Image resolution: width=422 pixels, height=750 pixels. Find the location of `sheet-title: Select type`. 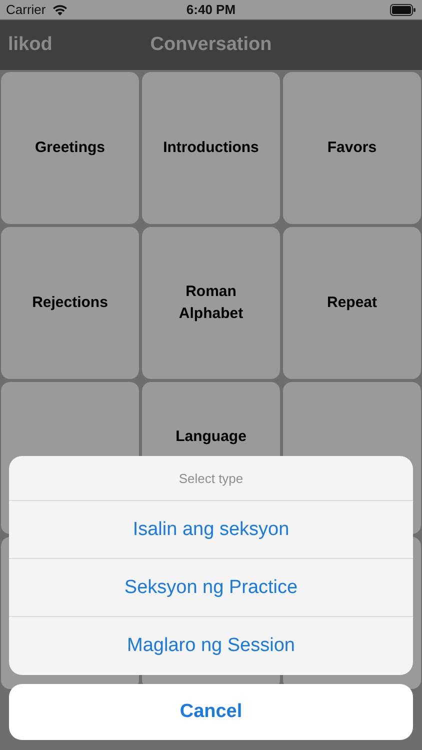

sheet-title: Select type is located at coordinates (211, 478).